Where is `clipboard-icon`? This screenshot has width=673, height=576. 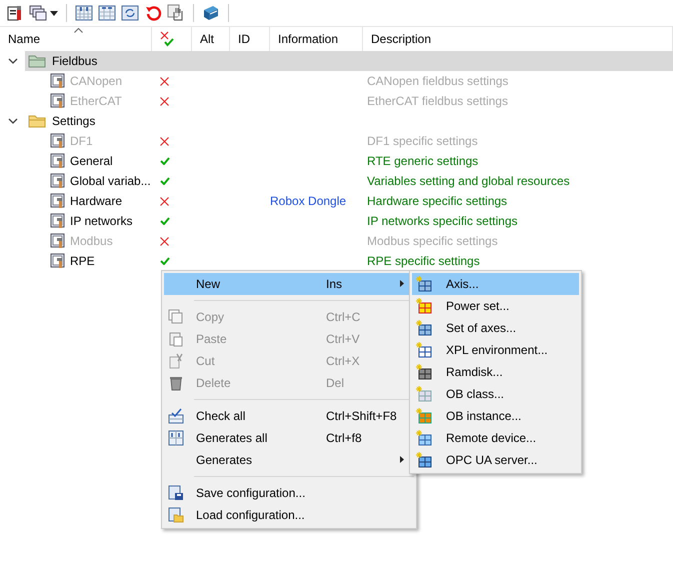
clipboard-icon is located at coordinates (176, 339).